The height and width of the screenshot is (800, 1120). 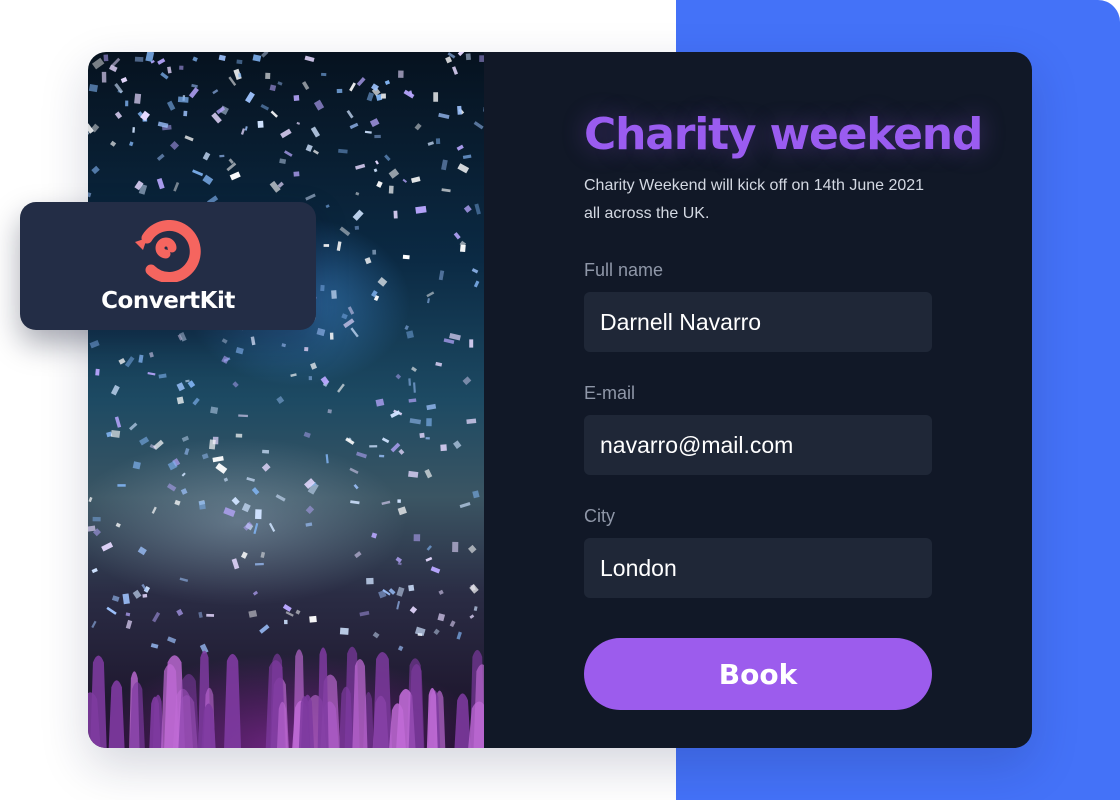 What do you see at coordinates (783, 134) in the screenshot?
I see `form-title: Charity weekend` at bounding box center [783, 134].